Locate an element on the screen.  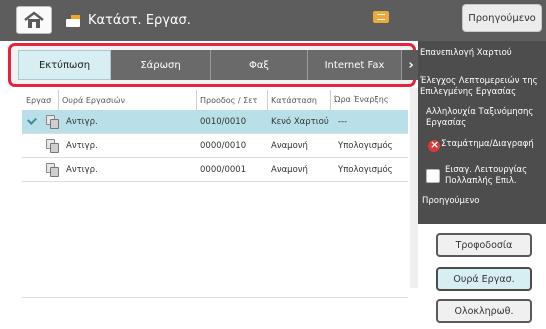
message-icon is located at coordinates (381, 17).